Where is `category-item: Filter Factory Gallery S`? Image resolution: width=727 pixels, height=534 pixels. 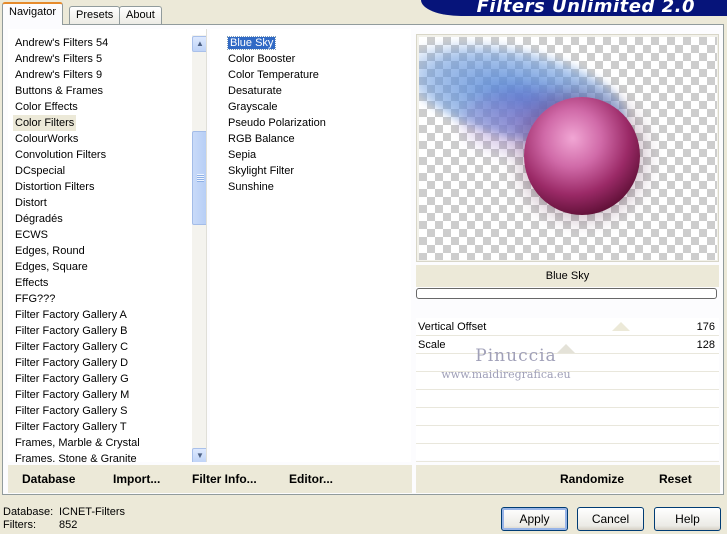
category-item: Filter Factory Gallery S is located at coordinates (71, 411).